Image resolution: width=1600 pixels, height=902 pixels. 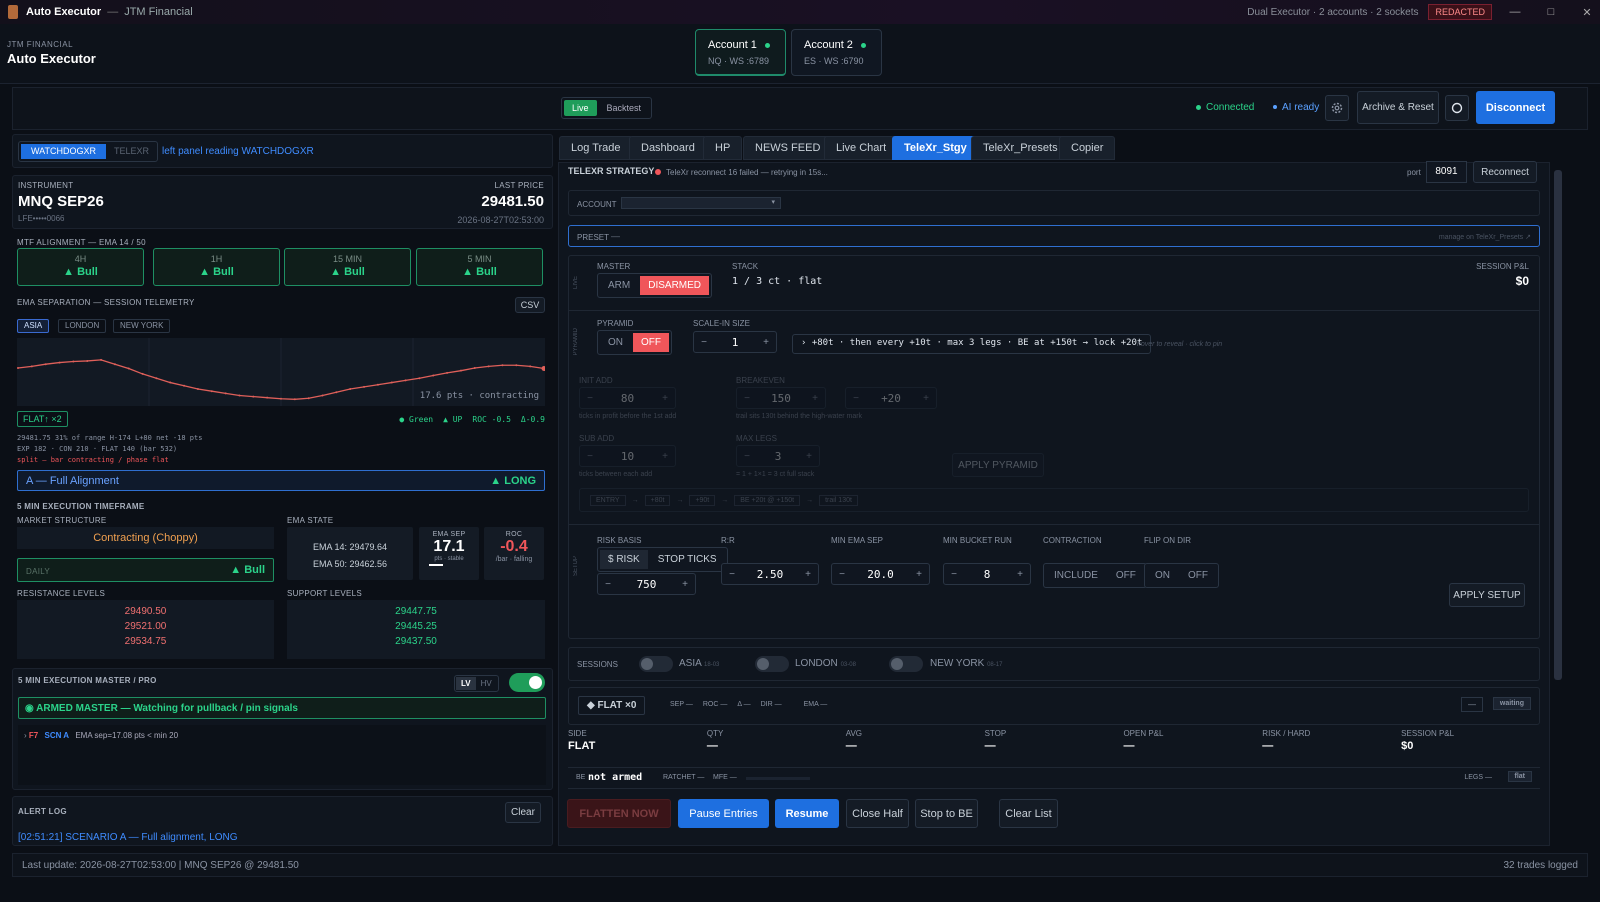 I want to click on manage-presets-link: manage on TeleXr_Presets ↗, so click(x=1485, y=237).